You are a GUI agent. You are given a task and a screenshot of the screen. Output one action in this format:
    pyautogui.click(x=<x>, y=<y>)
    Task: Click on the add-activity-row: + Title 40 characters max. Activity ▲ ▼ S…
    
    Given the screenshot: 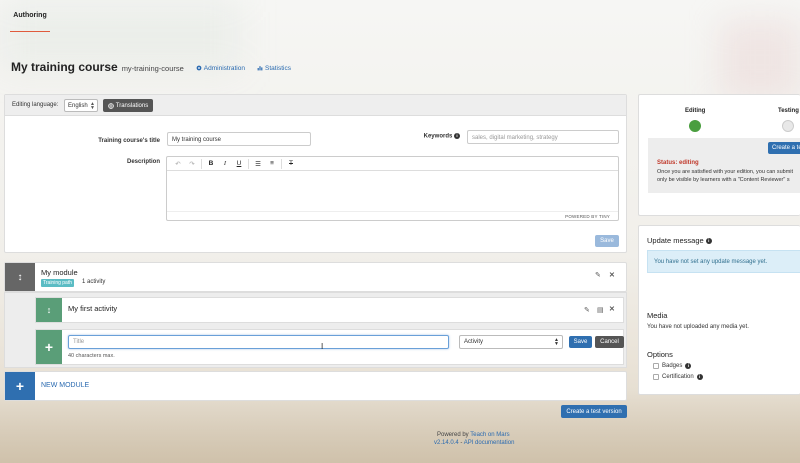 What is the action you would take?
    pyautogui.click(x=329, y=347)
    